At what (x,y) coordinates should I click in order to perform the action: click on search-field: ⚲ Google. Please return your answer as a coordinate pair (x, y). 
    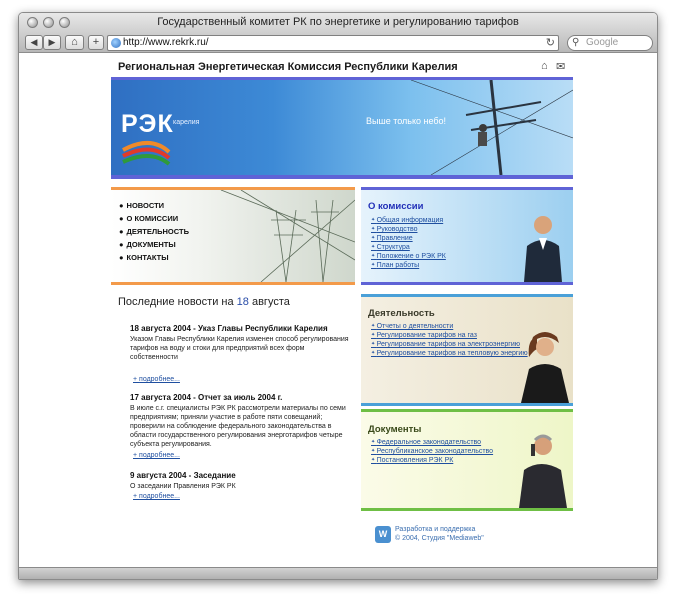
    Looking at the image, I should click on (610, 43).